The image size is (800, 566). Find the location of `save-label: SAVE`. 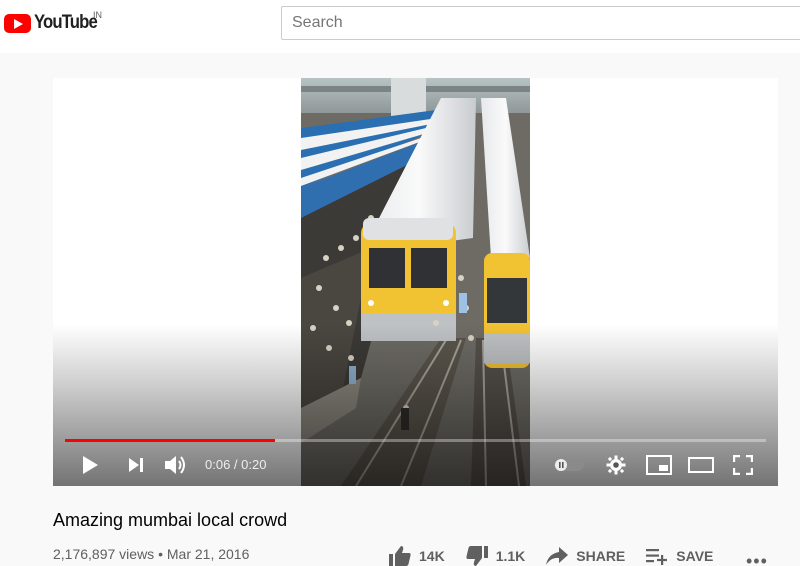

save-label: SAVE is located at coordinates (695, 556).